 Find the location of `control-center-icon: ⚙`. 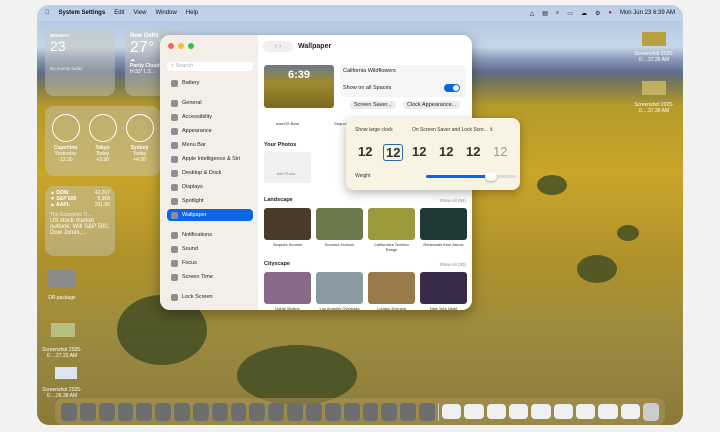

control-center-icon: ⚙ is located at coordinates (597, 13).